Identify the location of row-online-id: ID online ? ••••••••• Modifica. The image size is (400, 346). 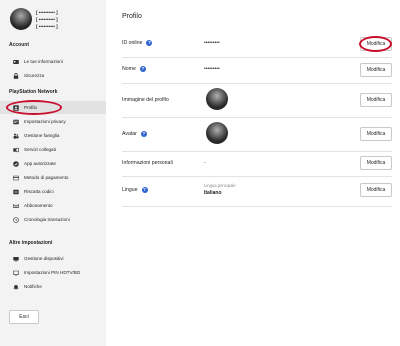
(257, 44).